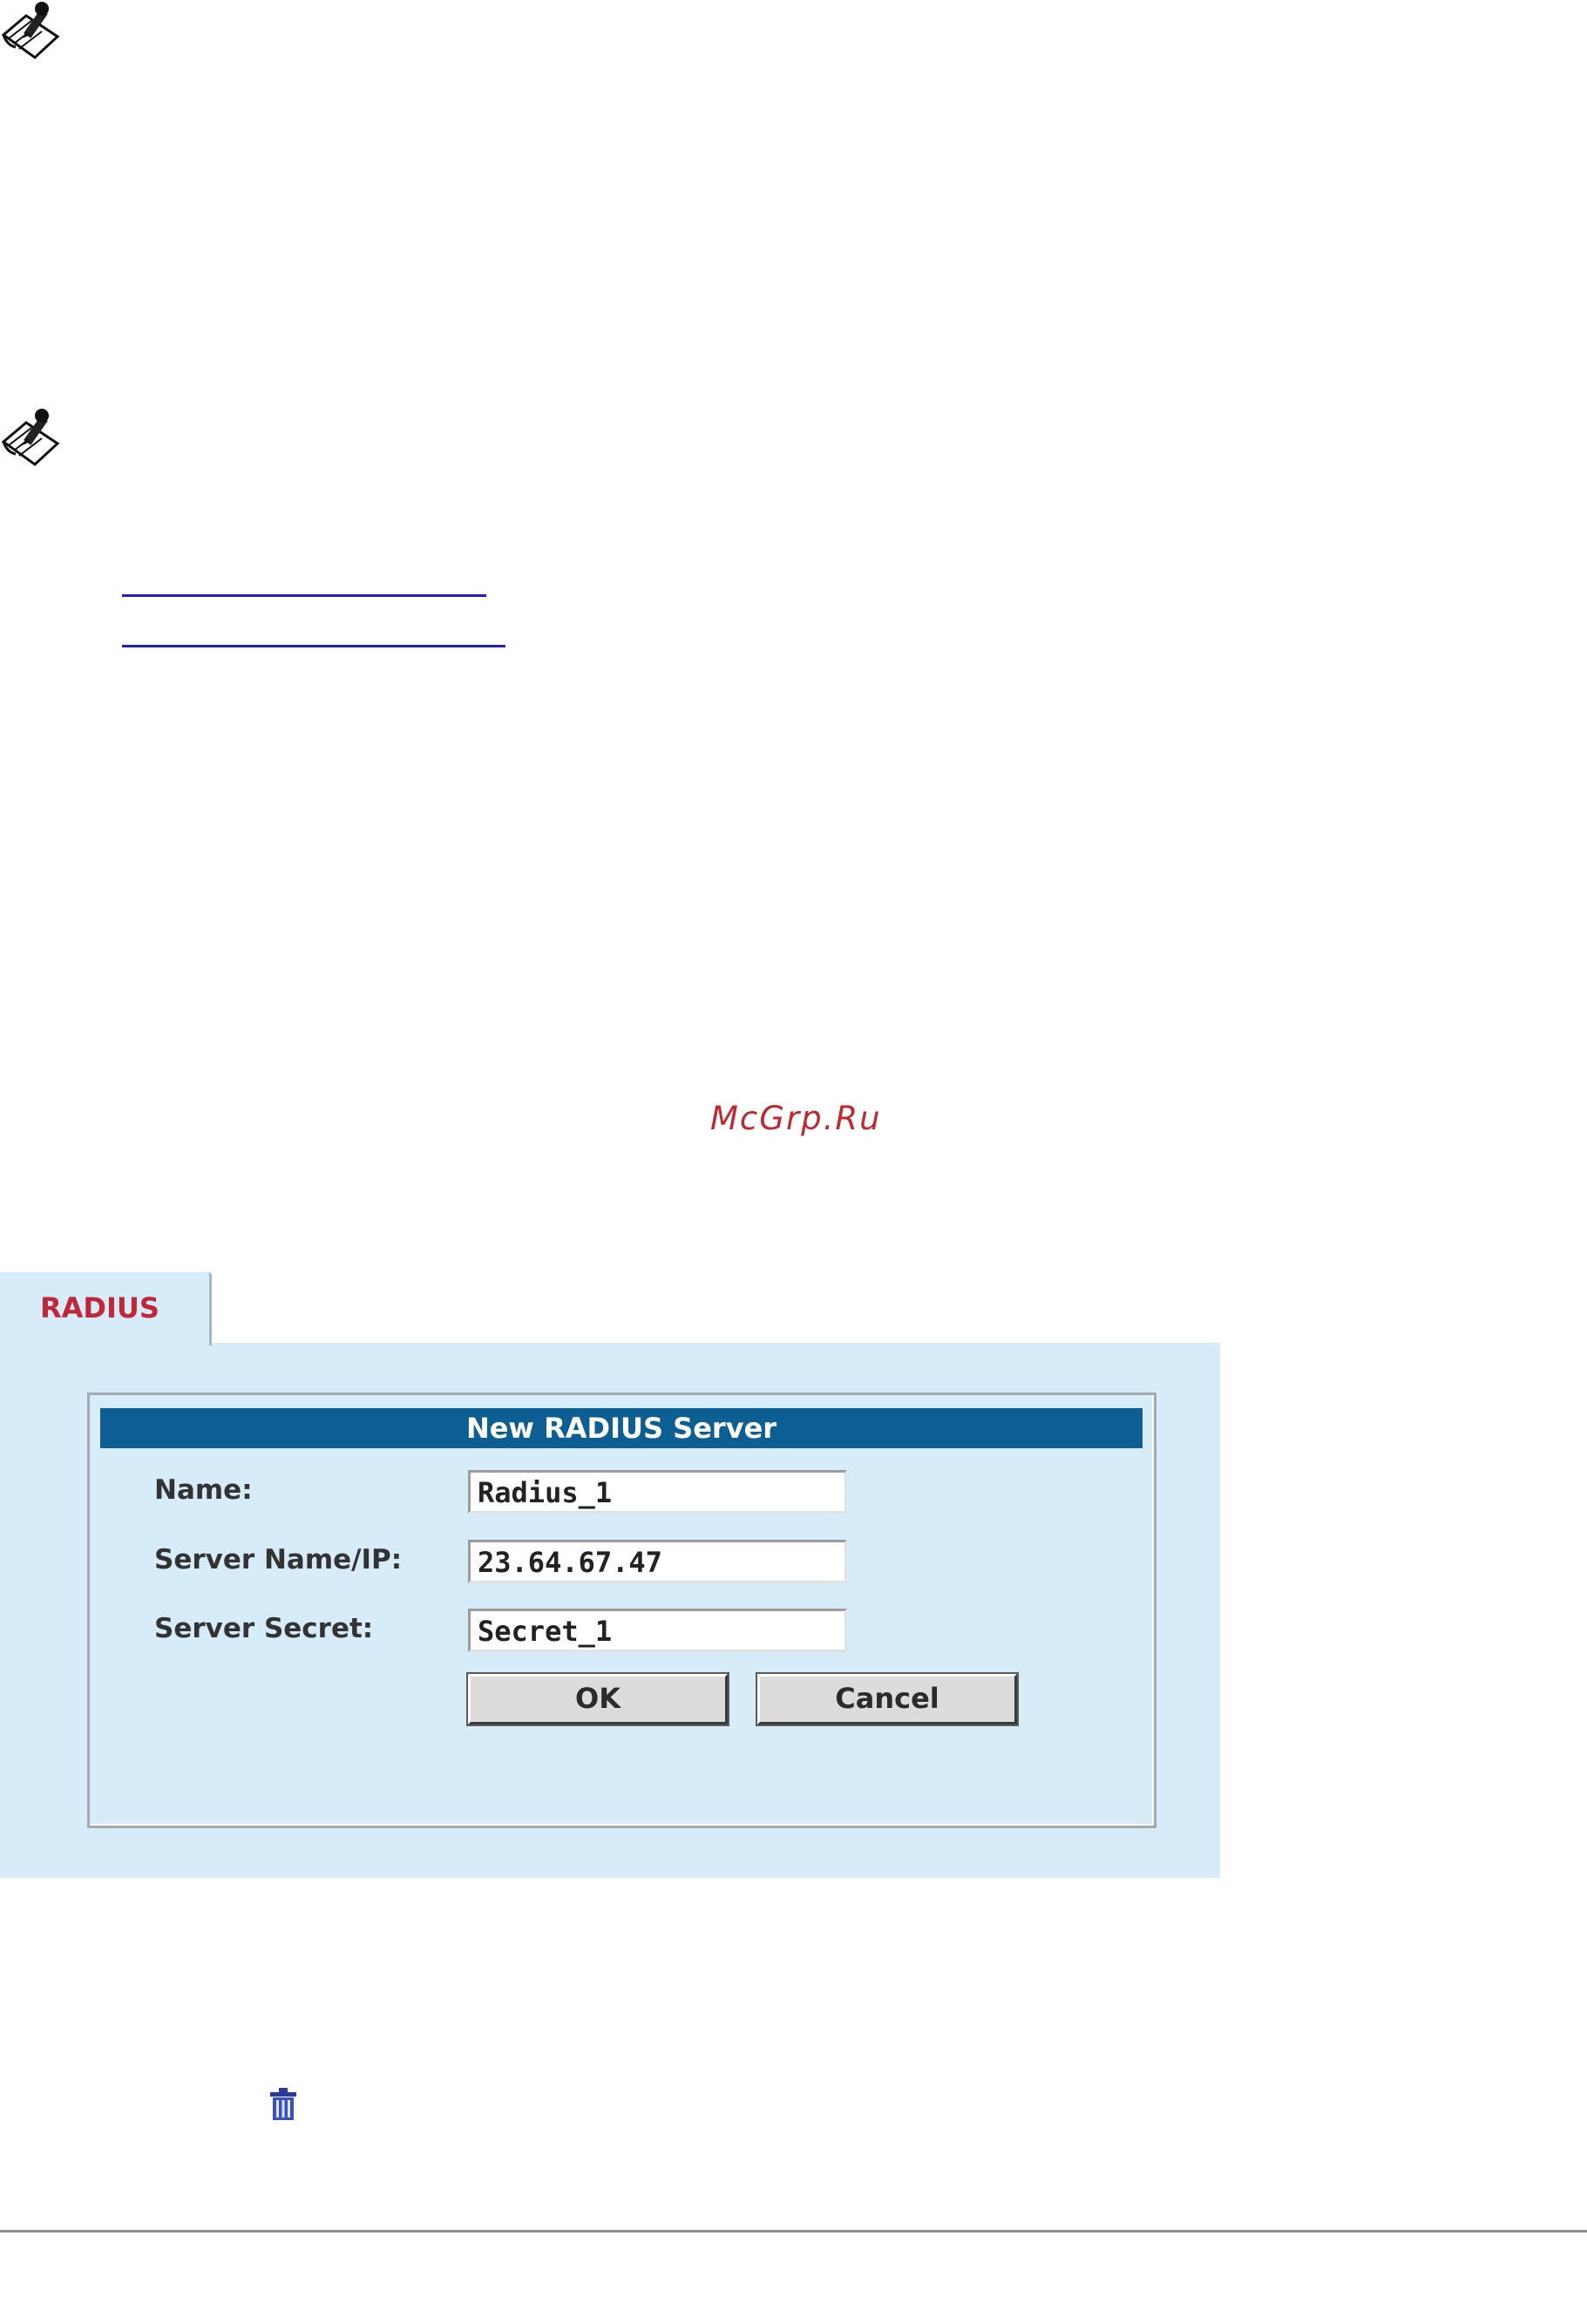 This screenshot has width=1587, height=2324. Describe the element at coordinates (99, 1308) in the screenshot. I see `tab-radius-label: RADIUS` at that location.